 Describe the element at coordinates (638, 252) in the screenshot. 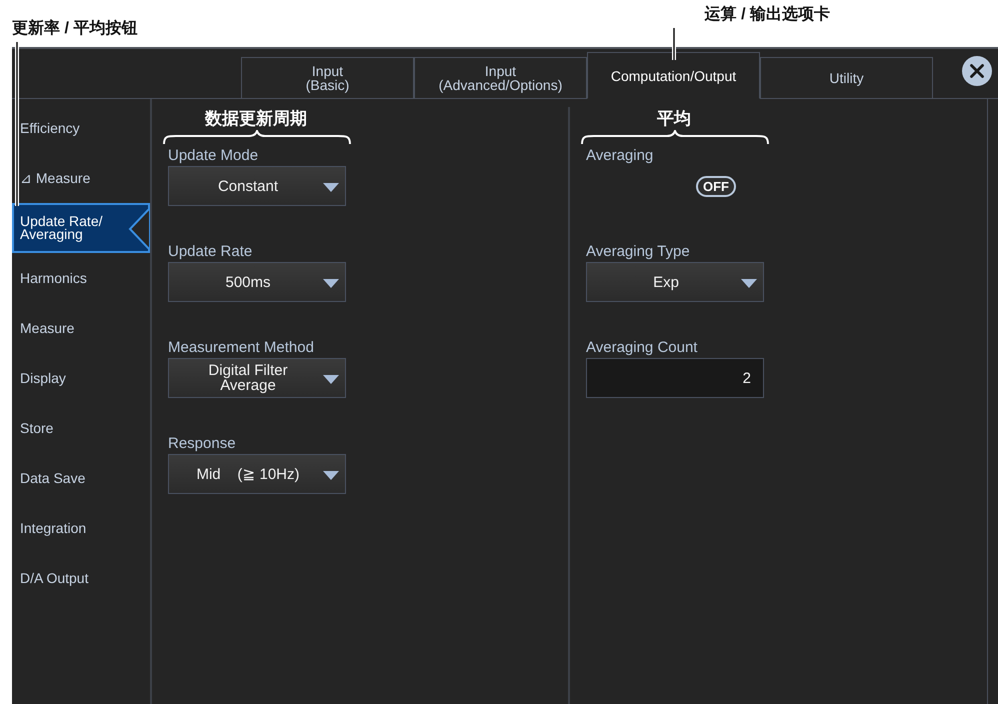

I see `field-label: Averaging Type` at that location.